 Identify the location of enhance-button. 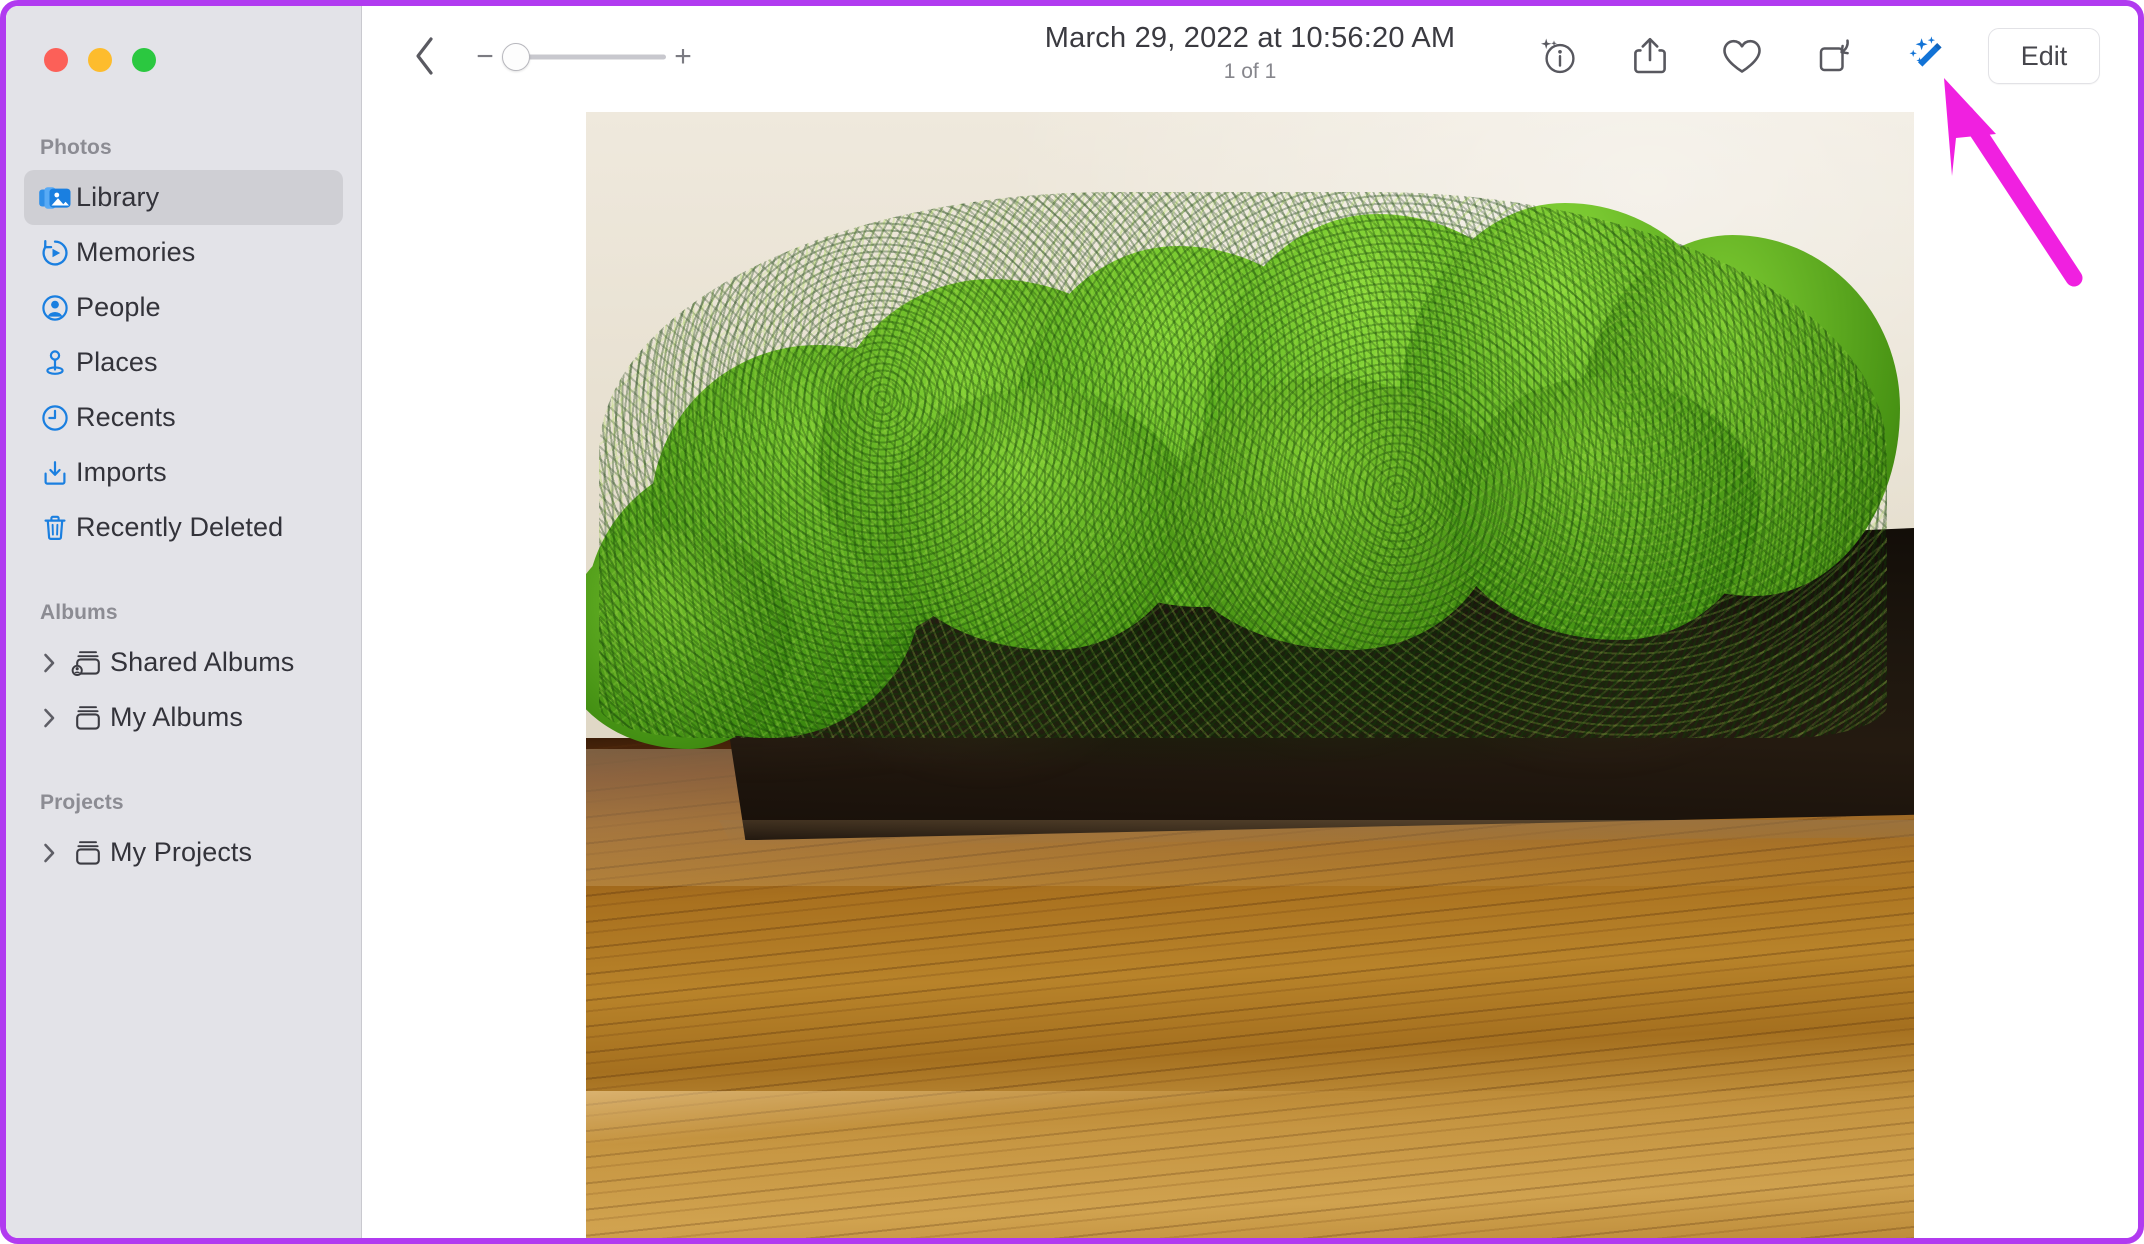
(1926, 56).